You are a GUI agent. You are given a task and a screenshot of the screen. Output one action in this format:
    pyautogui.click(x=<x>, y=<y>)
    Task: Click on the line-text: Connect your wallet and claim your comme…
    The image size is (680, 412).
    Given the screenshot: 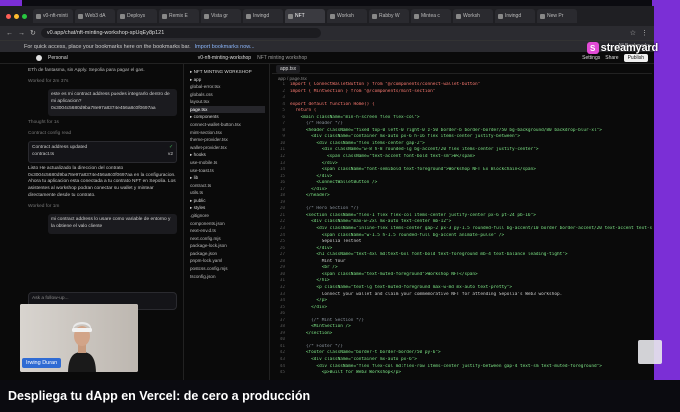 What is the action you would take?
    pyautogui.click(x=426, y=294)
    